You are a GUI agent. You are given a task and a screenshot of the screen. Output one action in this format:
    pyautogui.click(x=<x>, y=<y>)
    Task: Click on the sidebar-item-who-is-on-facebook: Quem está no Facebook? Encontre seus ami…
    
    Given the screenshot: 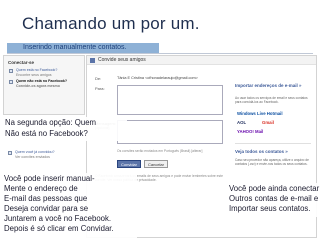 What is the action you would take?
    pyautogui.click(x=33, y=72)
    